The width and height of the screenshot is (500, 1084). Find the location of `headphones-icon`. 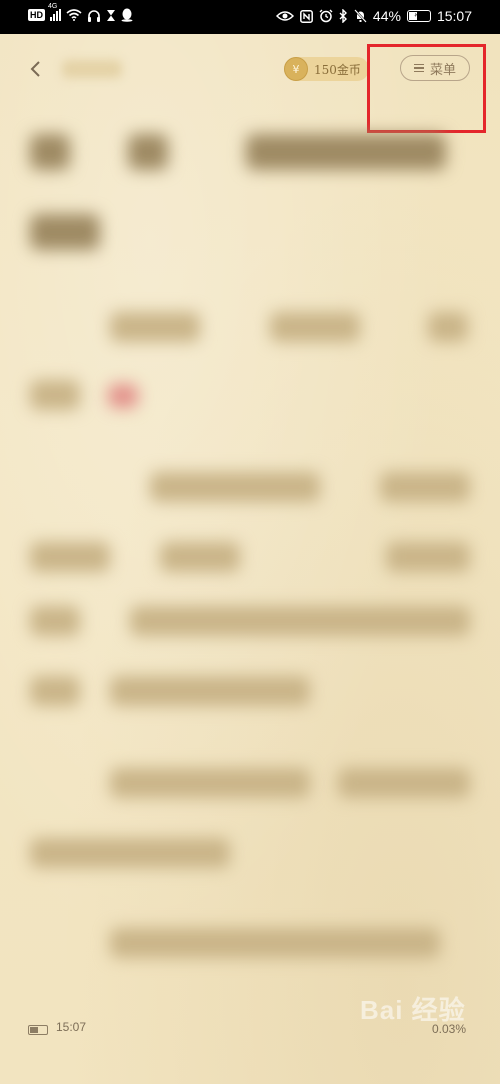

headphones-icon is located at coordinates (94, 15).